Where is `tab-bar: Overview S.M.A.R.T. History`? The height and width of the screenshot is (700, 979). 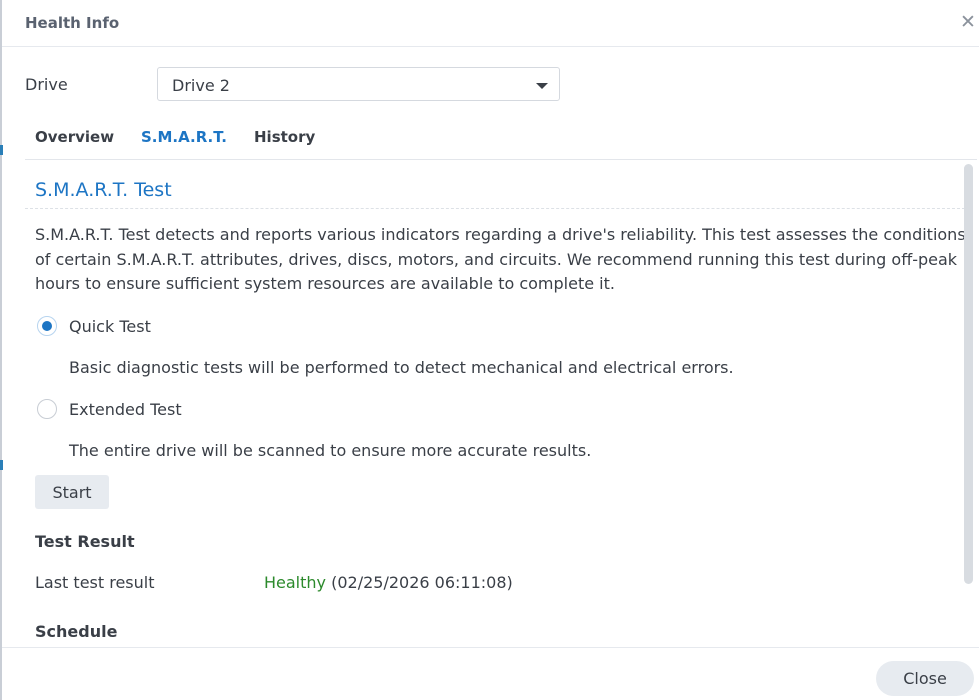
tab-bar: Overview S.M.A.R.T. History is located at coordinates (501, 139).